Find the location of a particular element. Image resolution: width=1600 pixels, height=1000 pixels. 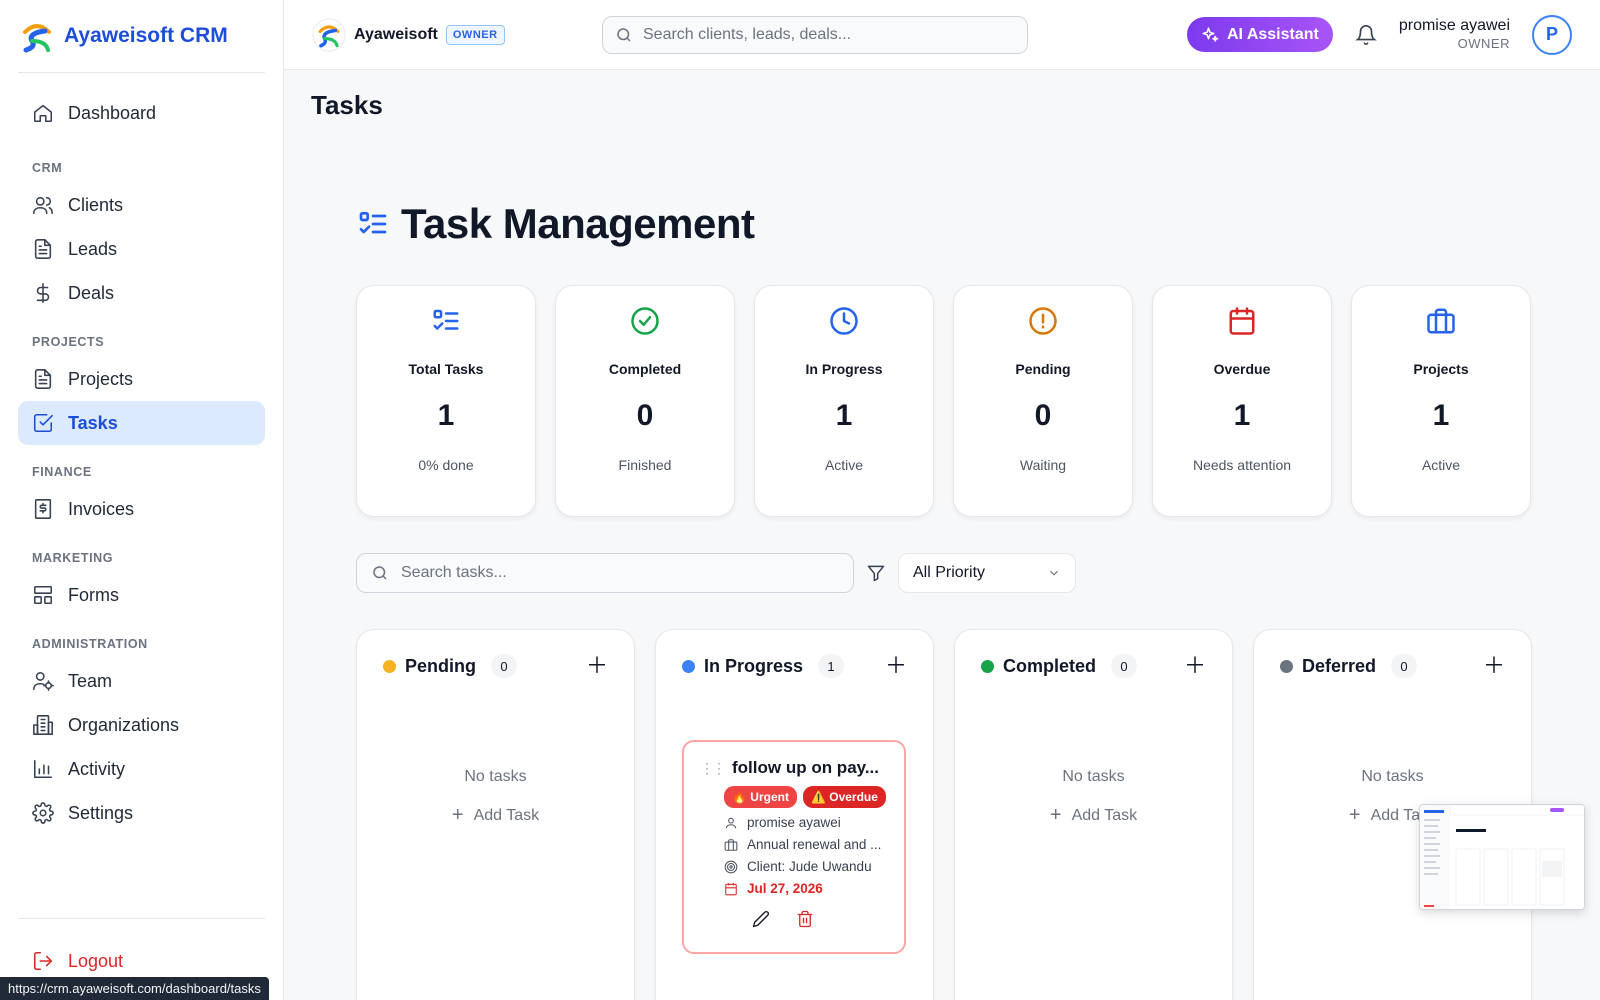

column-title: In Progress is located at coordinates (754, 665).